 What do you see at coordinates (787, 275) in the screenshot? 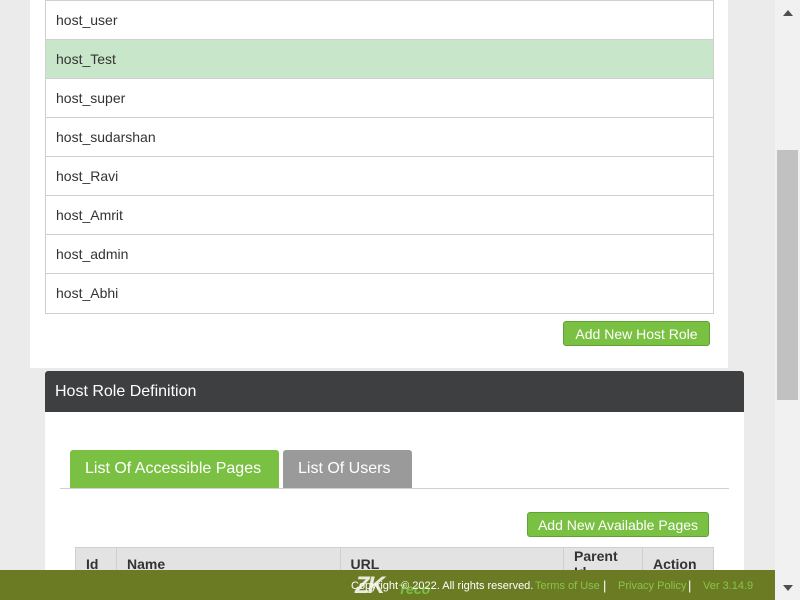
I see `scrollbar-thumb` at bounding box center [787, 275].